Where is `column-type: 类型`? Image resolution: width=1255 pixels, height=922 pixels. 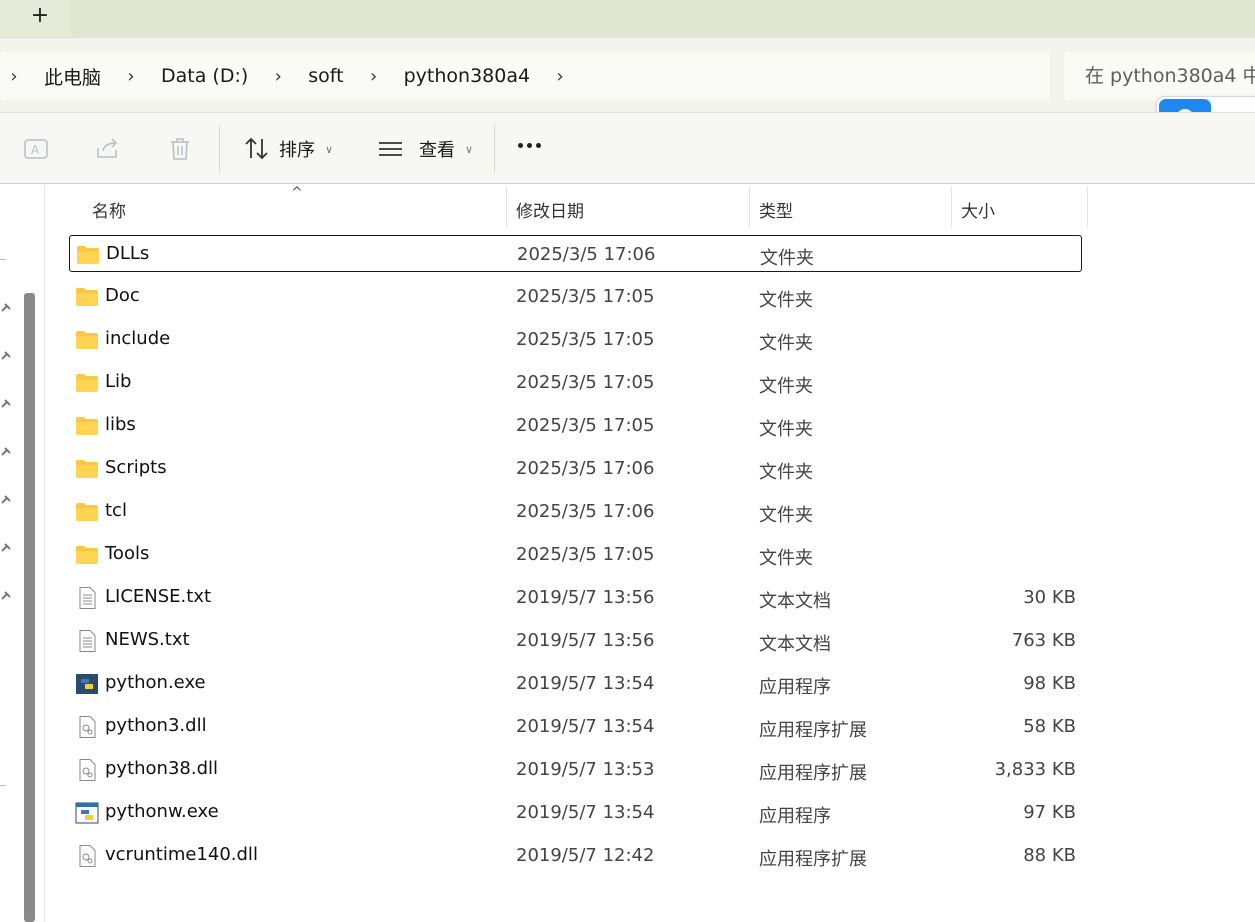 column-type: 类型 is located at coordinates (776, 209).